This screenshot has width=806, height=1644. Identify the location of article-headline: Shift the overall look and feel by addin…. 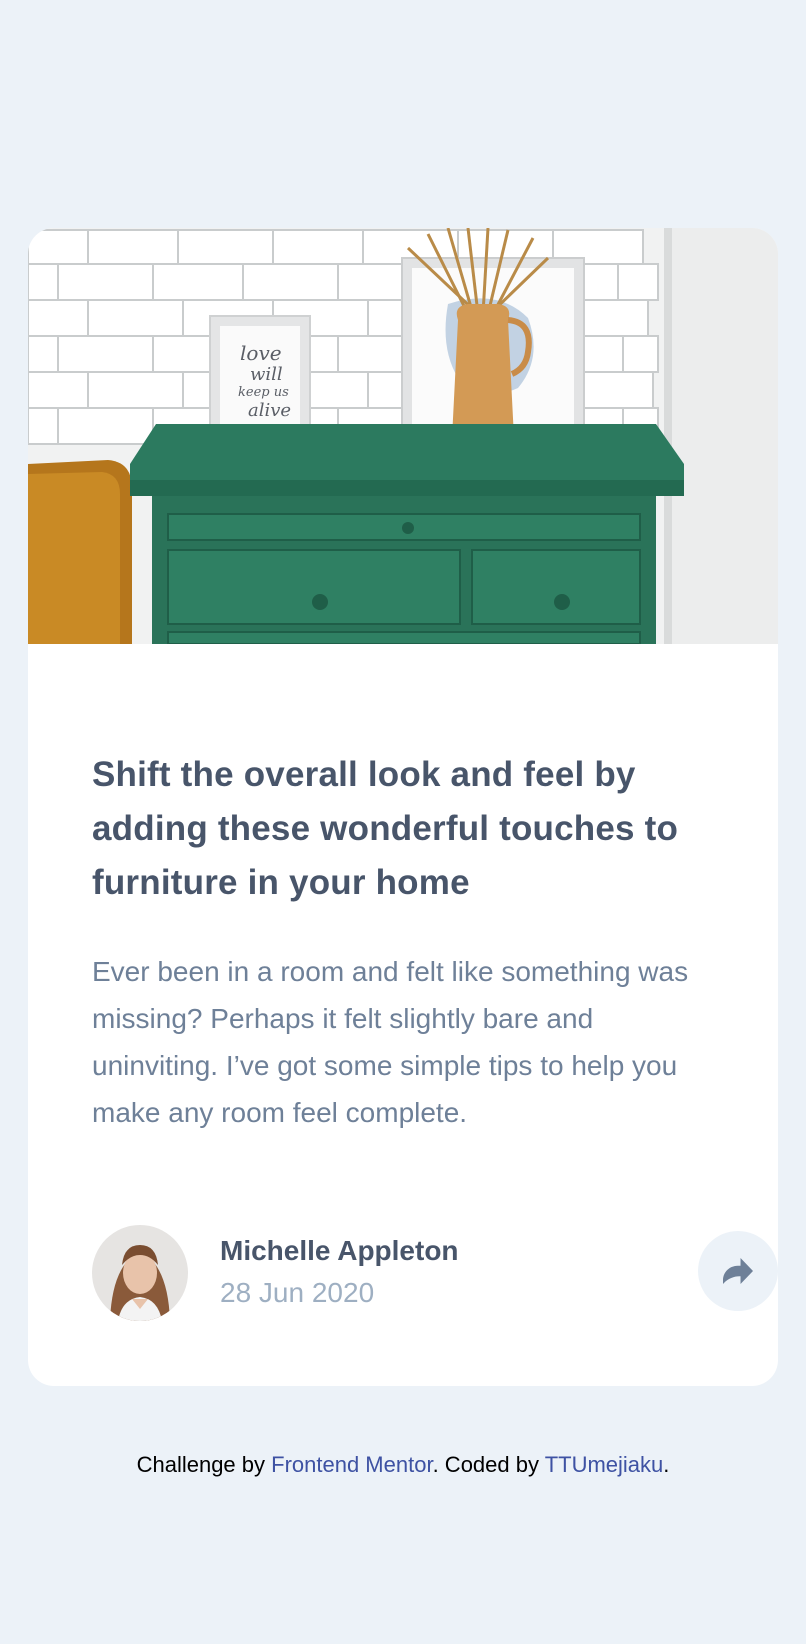
(407, 829).